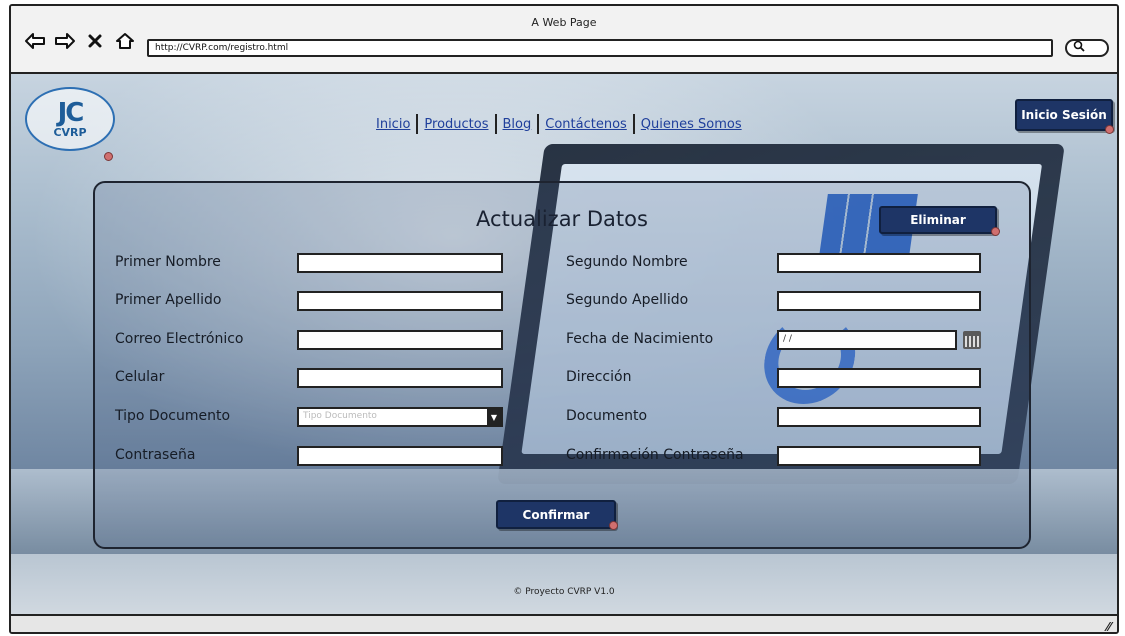  What do you see at coordinates (564, 584) in the screenshot?
I see `page-bottom-area` at bounding box center [564, 584].